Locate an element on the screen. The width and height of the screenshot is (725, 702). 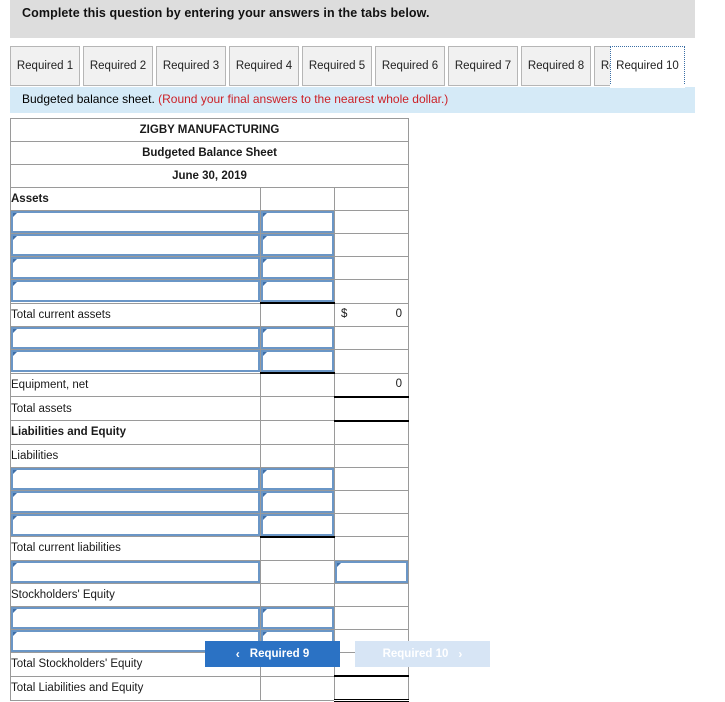
total-assets-mid is located at coordinates (297, 408).